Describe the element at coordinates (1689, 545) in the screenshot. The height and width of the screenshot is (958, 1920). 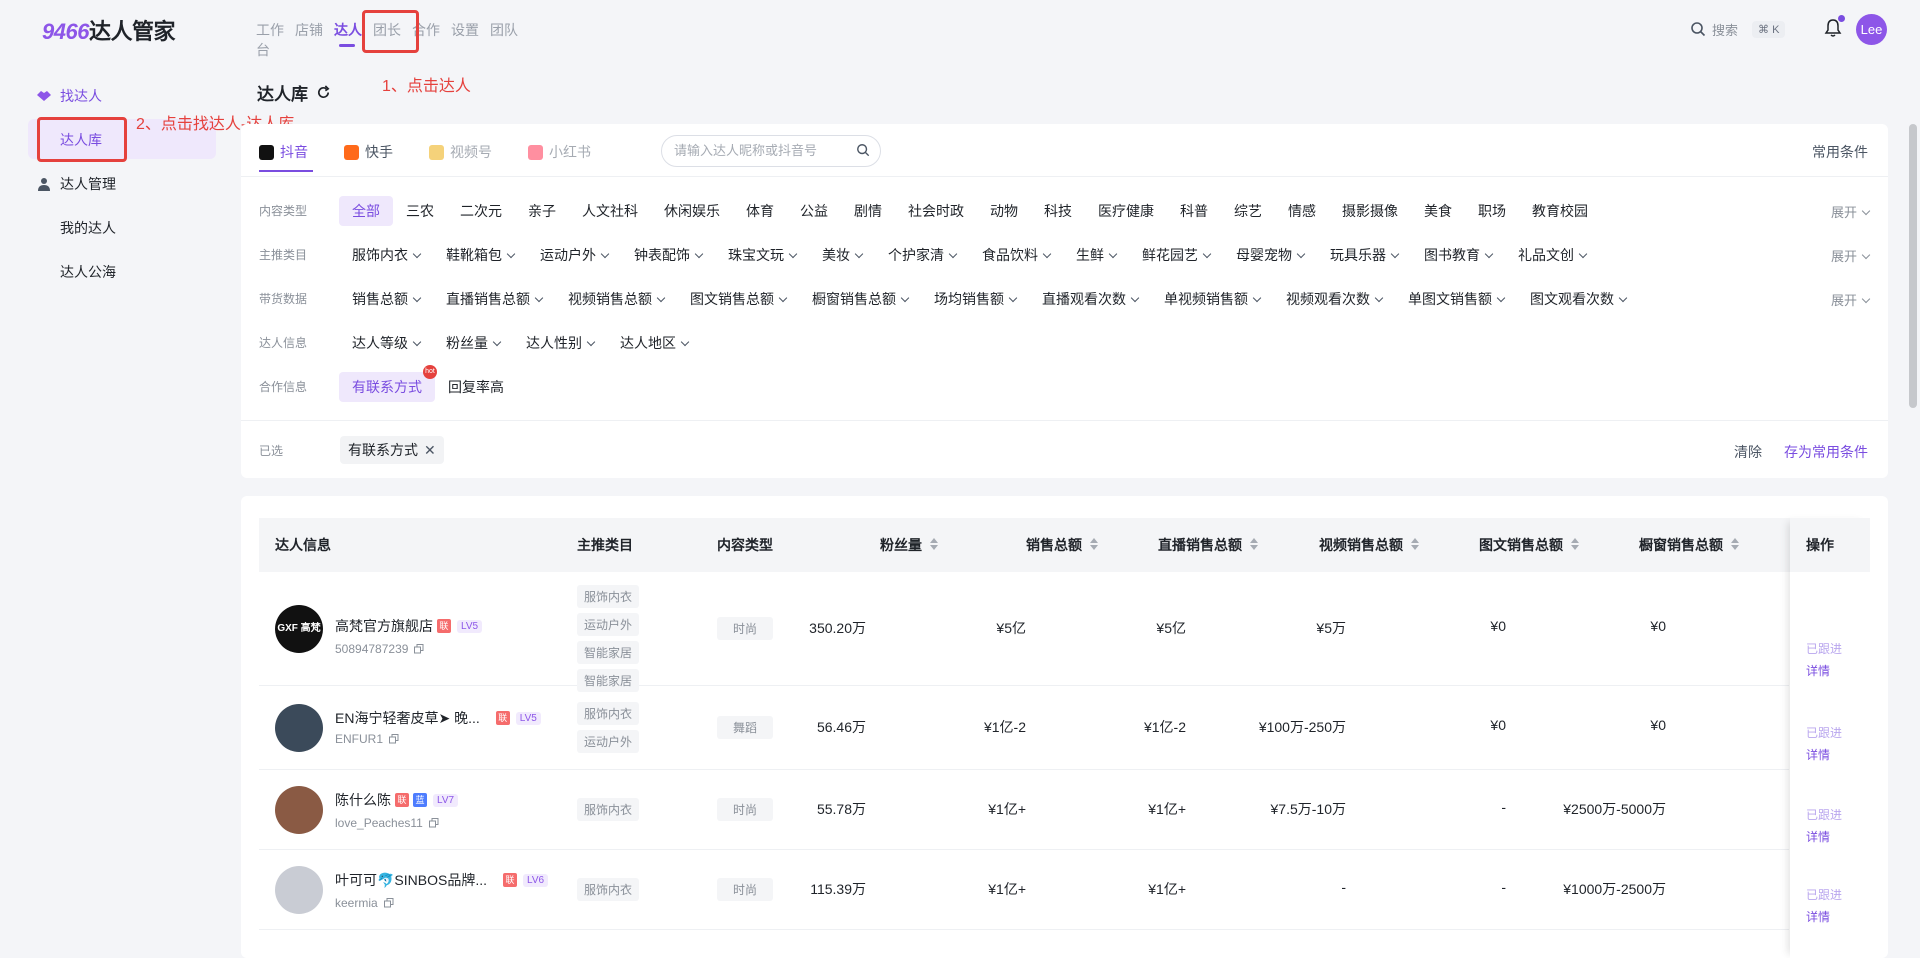
I see `column-header-sortable: 橱窗销售总额` at that location.